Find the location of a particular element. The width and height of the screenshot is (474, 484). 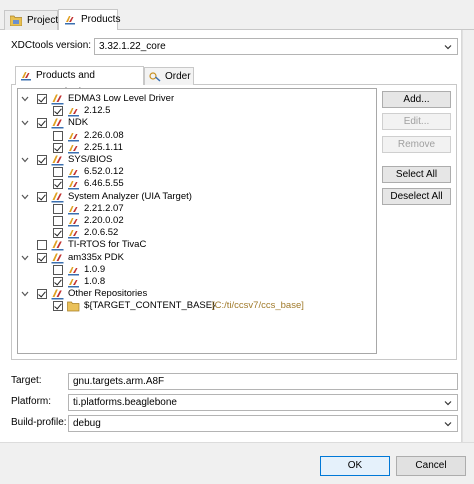

target-field: gnu.targets.arm.A8F is located at coordinates (263, 381).